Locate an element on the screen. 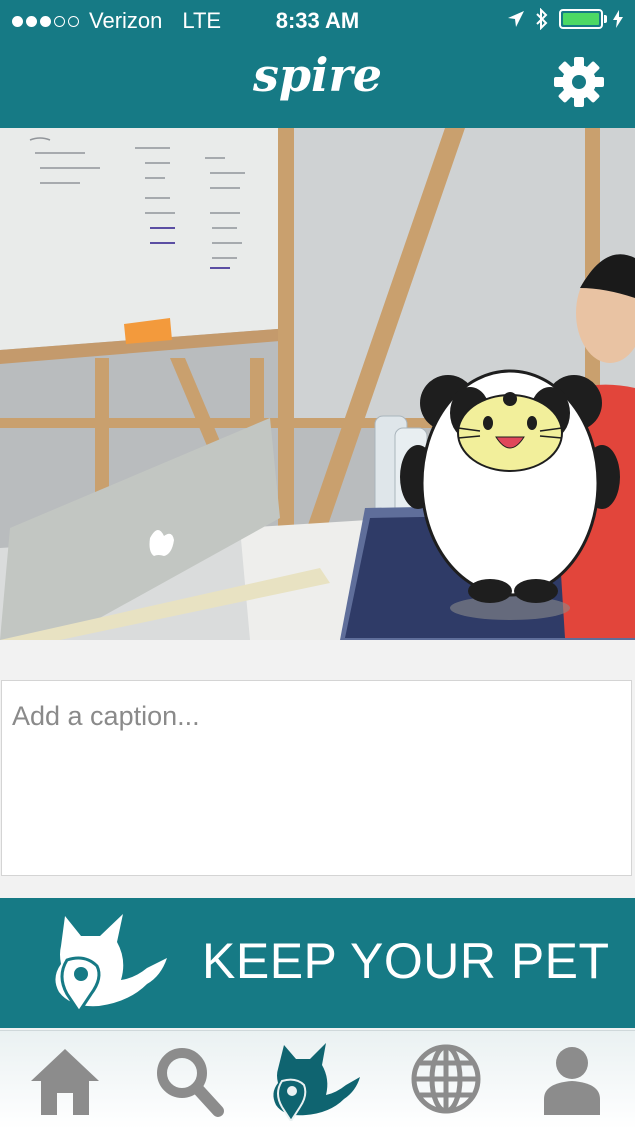 This screenshot has width=635, height=1129. cat-pin-icon is located at coordinates (111, 964).